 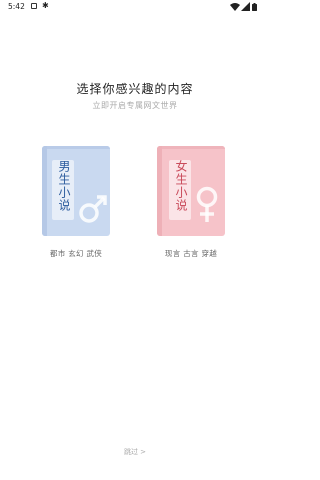 I want to click on wifi-icon, so click(x=235, y=7).